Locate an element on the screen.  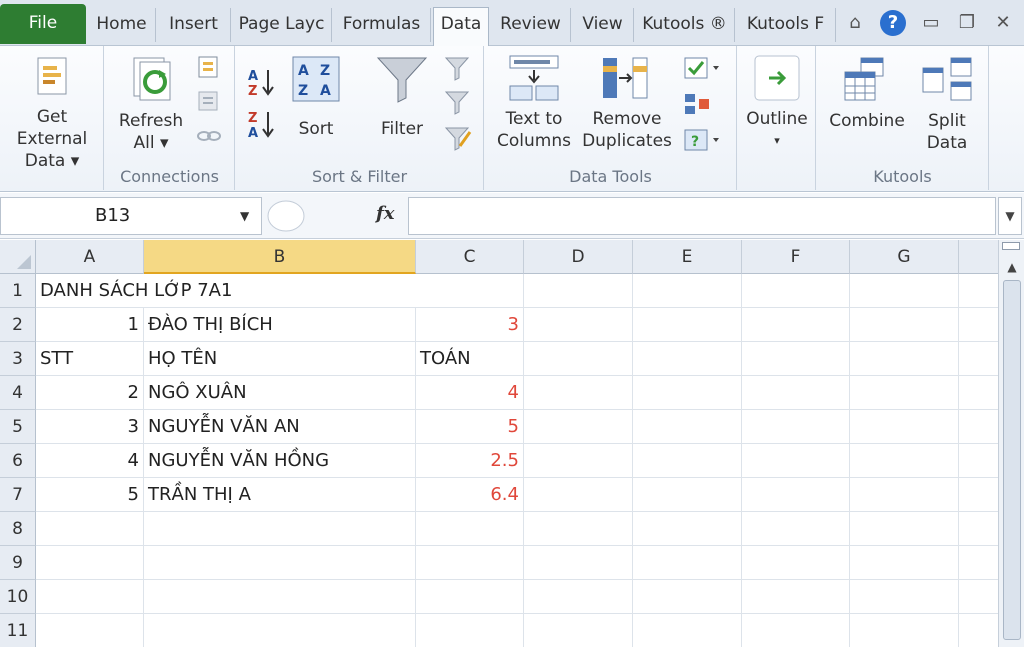
remove-duplicates-button: Remove Duplicates is located at coordinates (627, 102).